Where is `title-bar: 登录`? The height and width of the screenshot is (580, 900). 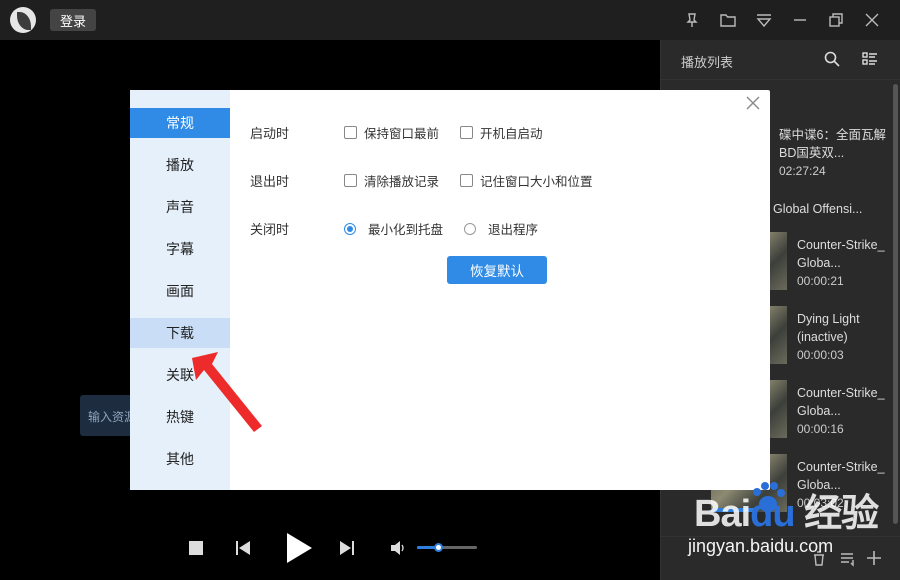 title-bar: 登录 is located at coordinates (450, 20).